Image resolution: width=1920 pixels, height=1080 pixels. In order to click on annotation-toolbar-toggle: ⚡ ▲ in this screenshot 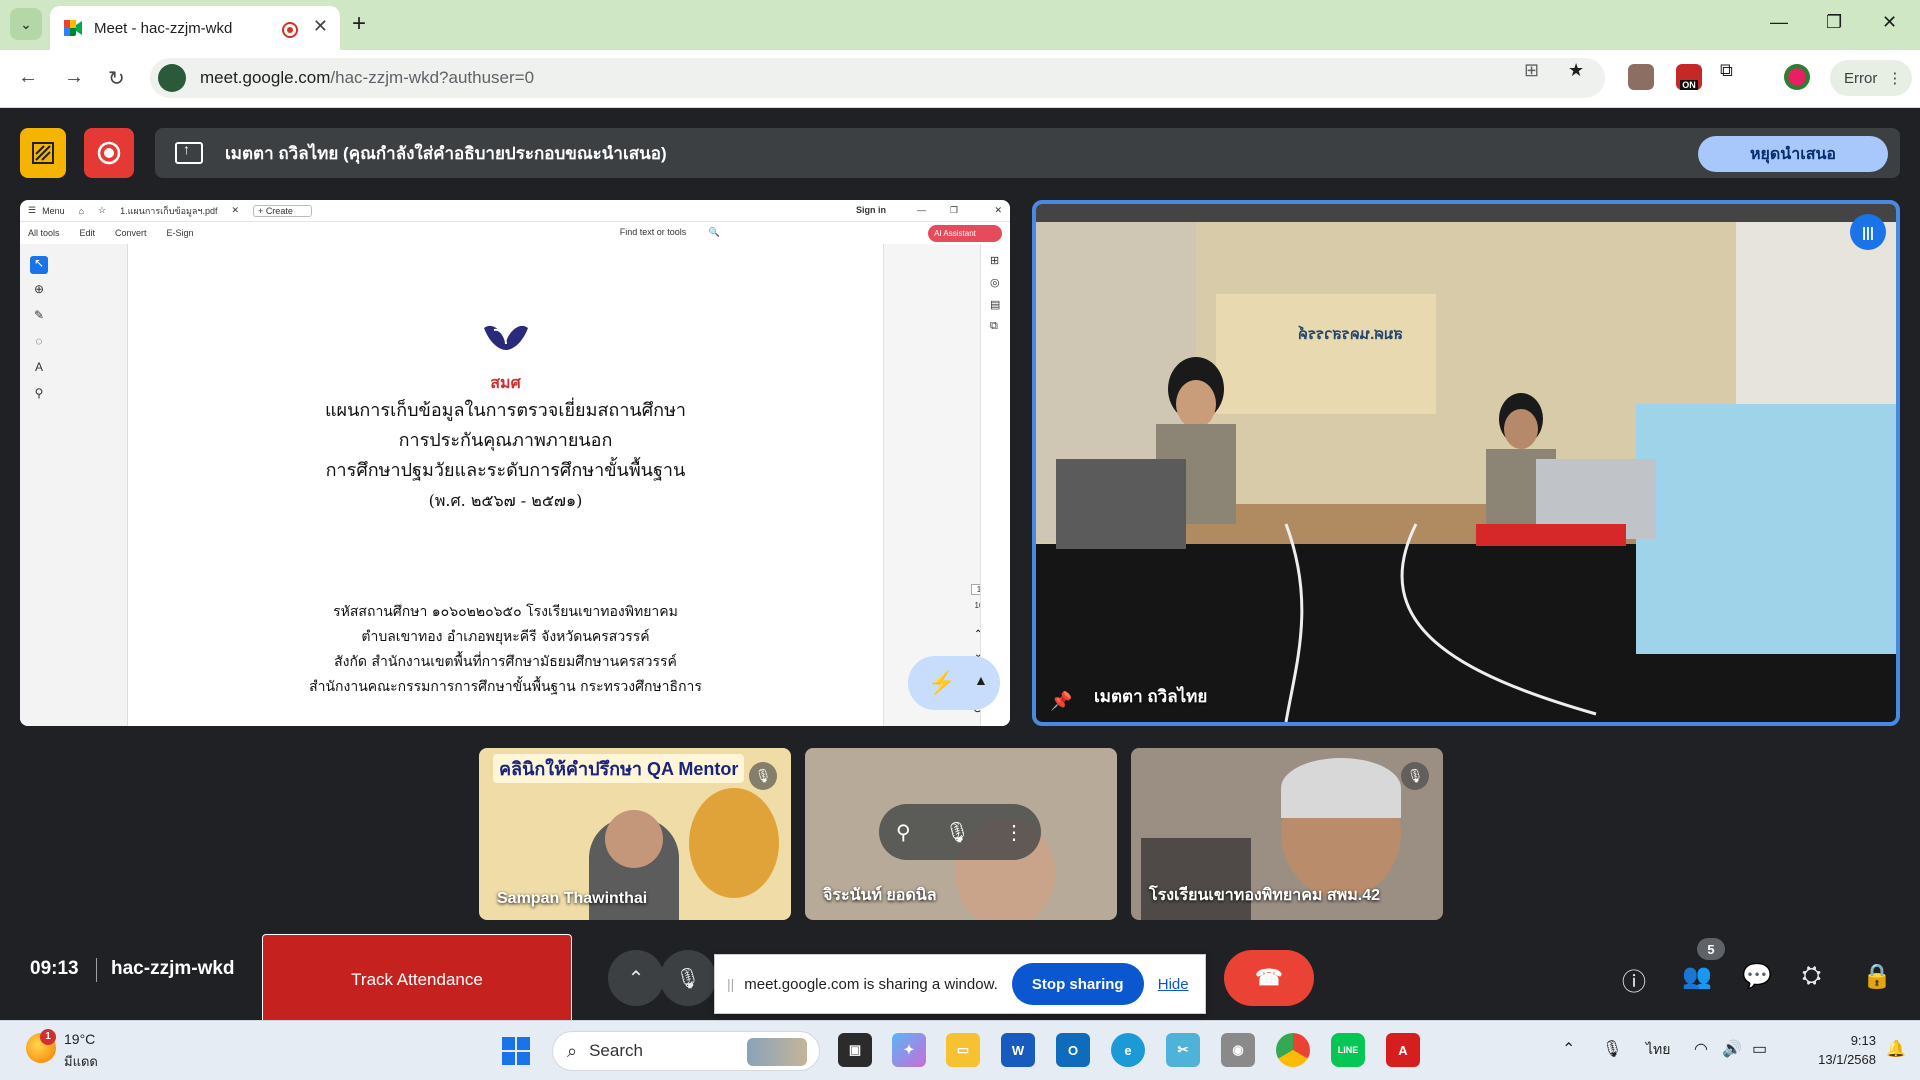, I will do `click(954, 683)`.